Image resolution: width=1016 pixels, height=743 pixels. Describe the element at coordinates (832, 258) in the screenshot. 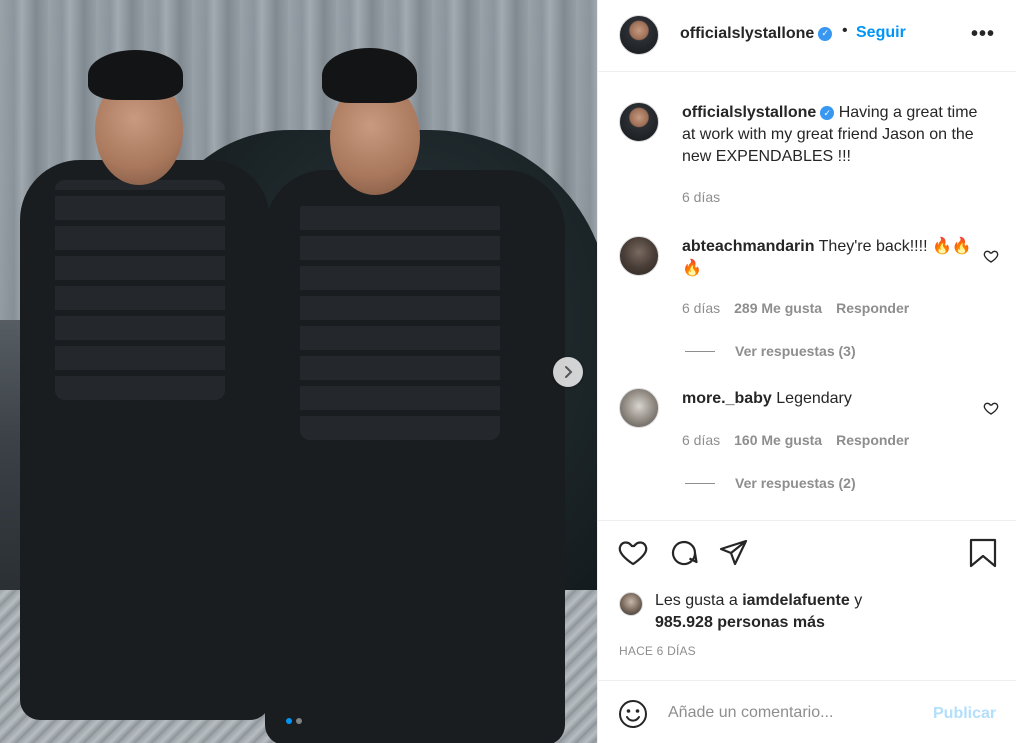

I see `comment-body: abteachmandarin They're back!!!! 🔥🔥🔥` at that location.